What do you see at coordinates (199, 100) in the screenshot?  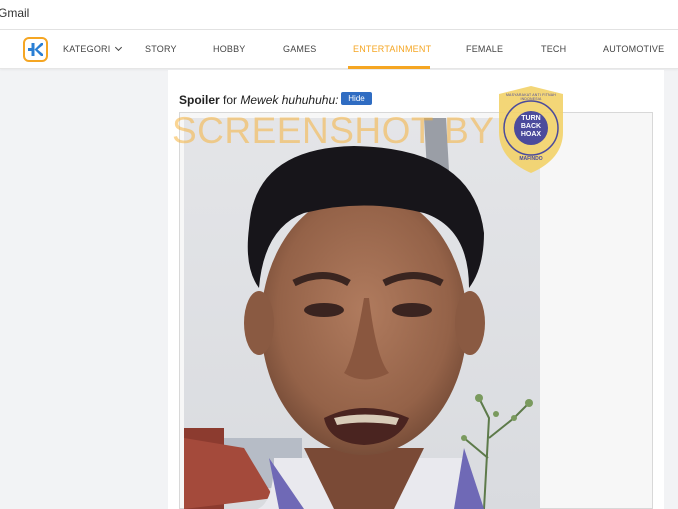 I see `spoiler-label: Spoiler` at bounding box center [199, 100].